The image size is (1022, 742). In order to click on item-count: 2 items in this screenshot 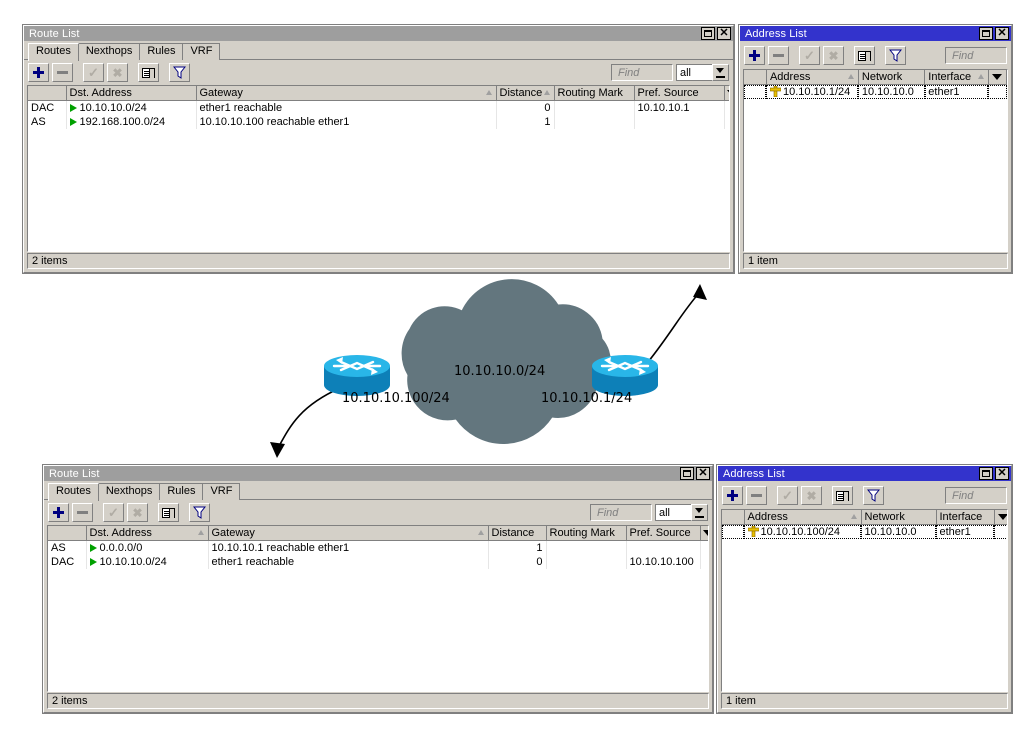, I will do `click(50, 261)`.